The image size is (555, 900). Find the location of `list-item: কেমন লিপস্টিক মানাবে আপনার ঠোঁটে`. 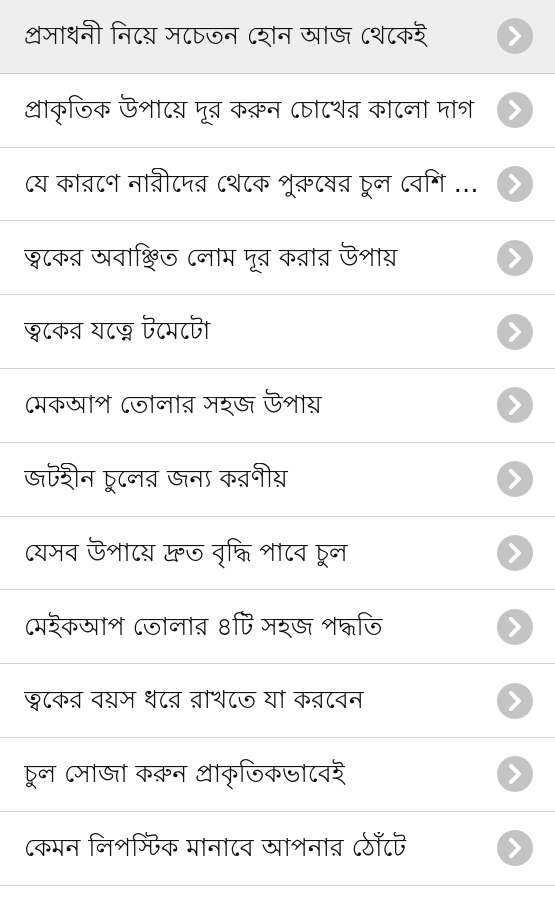

list-item: কেমন লিপস্টিক মানাবে আপনার ঠোঁটে is located at coordinates (277, 848).